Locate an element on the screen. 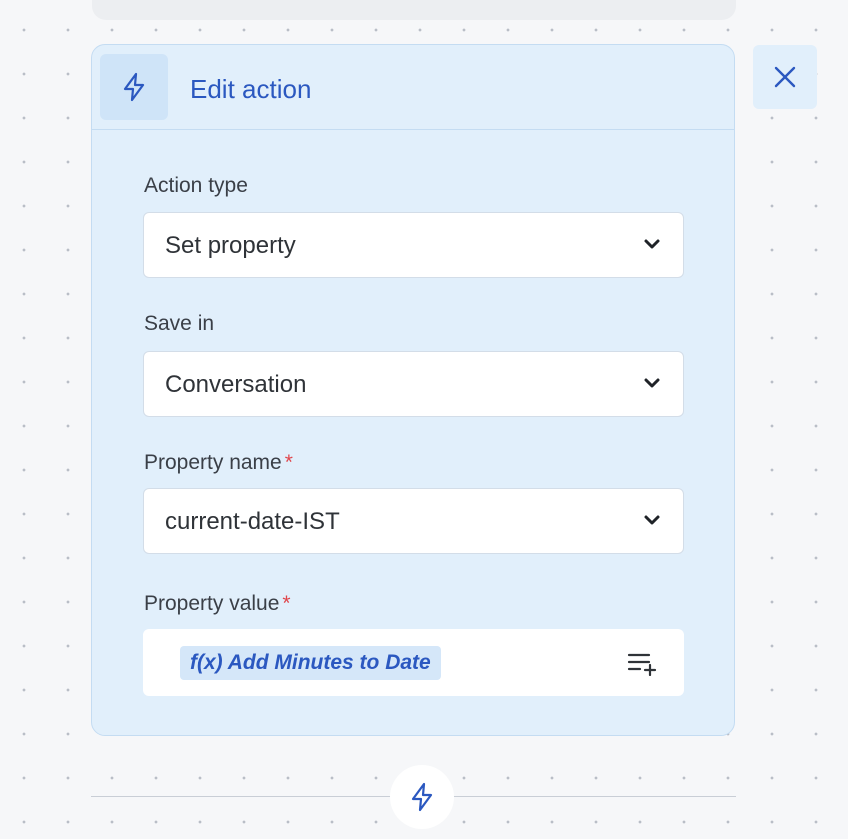 The image size is (848, 839). property-name-select: current-date-IST is located at coordinates (413, 521).